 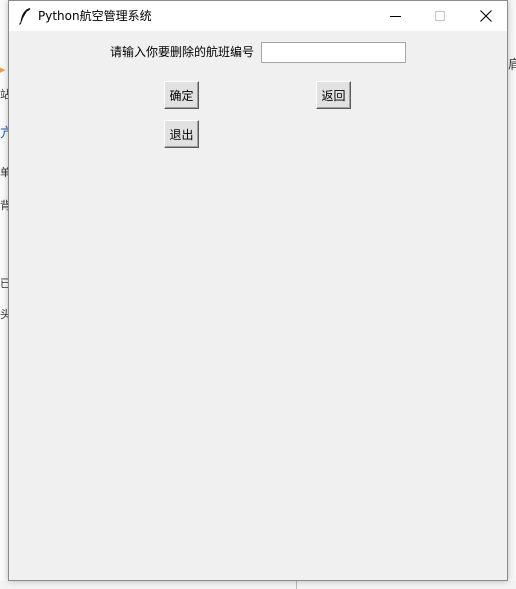 I want to click on maximize-icon, so click(x=440, y=16).